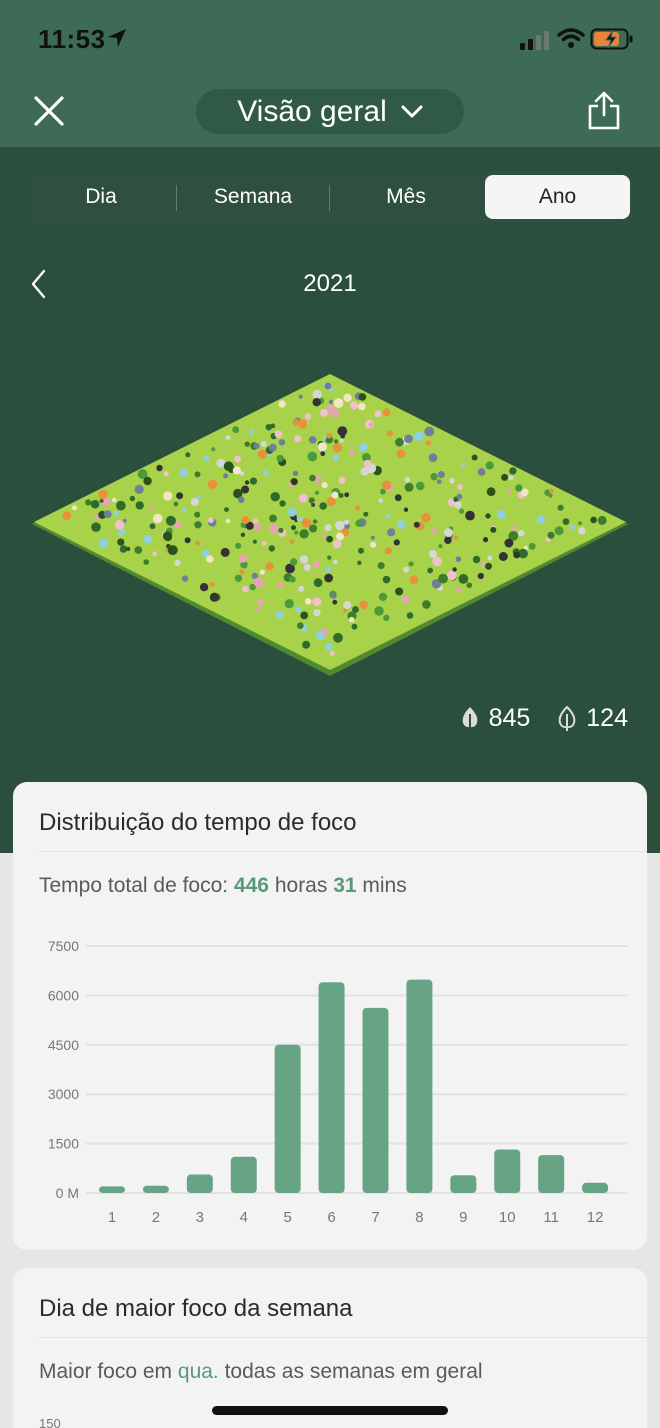 This screenshot has height=1428, width=660. Describe the element at coordinates (108, 1371) in the screenshot. I see `weekday-prefix: Maior foco em` at that location.